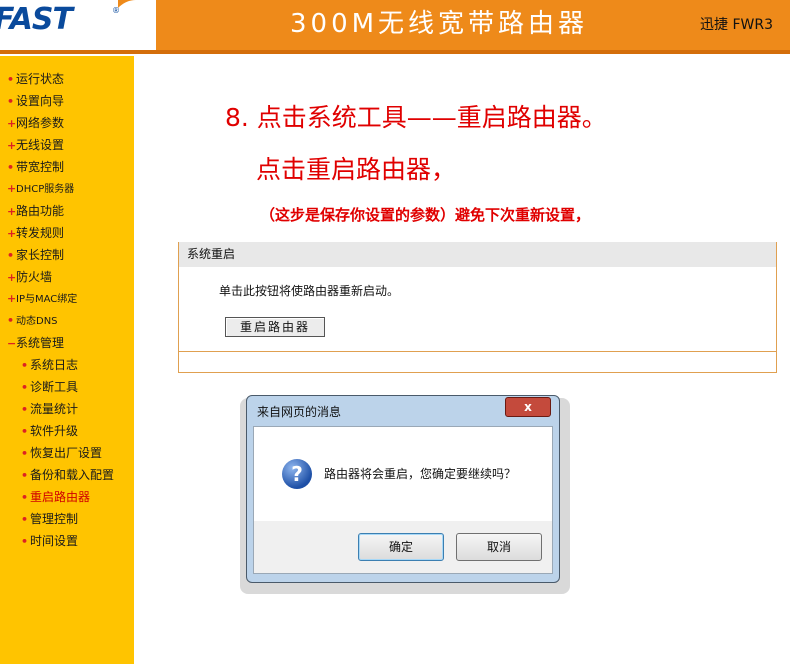 This screenshot has height=664, width=790. I want to click on sidebar-item-dhcp: +DHCP服务器, so click(40, 189).